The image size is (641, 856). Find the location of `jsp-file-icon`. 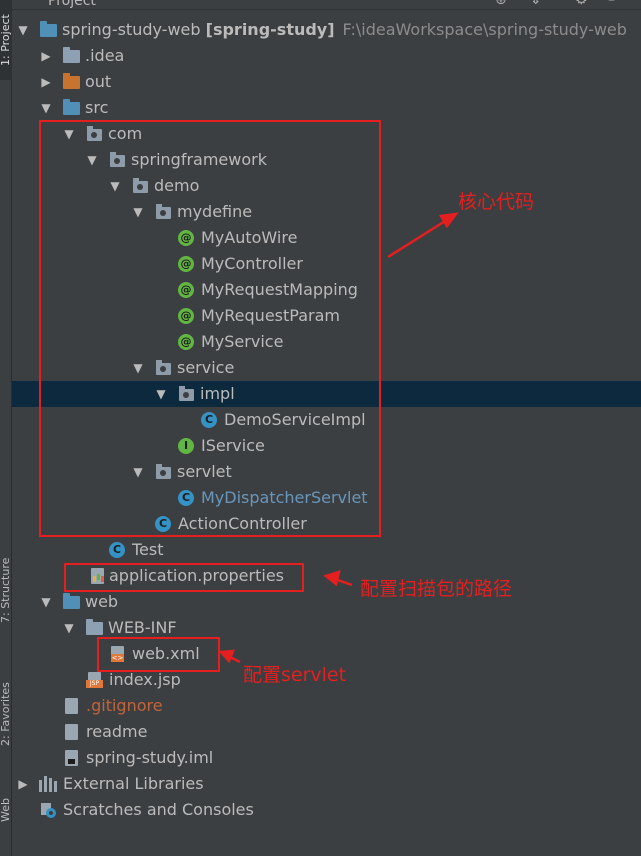

jsp-file-icon is located at coordinates (94, 680).